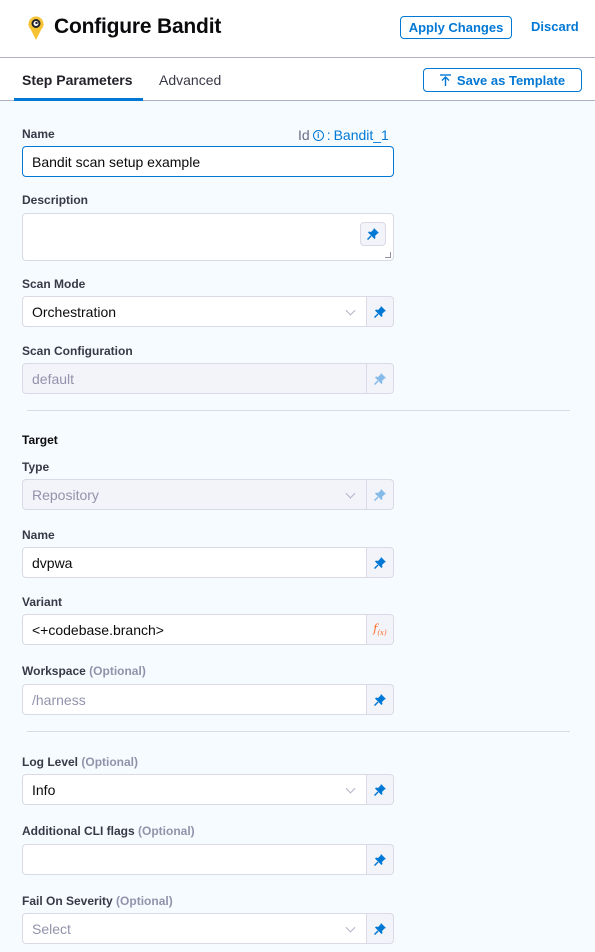  What do you see at coordinates (80, 762) in the screenshot?
I see `log-level-label: Log Level (Optional)` at bounding box center [80, 762].